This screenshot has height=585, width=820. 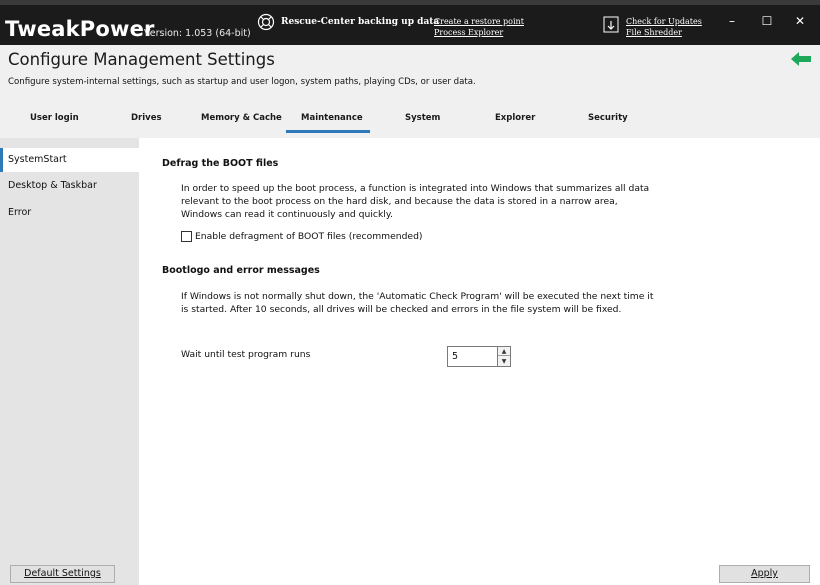 I want to click on tab-user-login: User login, so click(x=54, y=118).